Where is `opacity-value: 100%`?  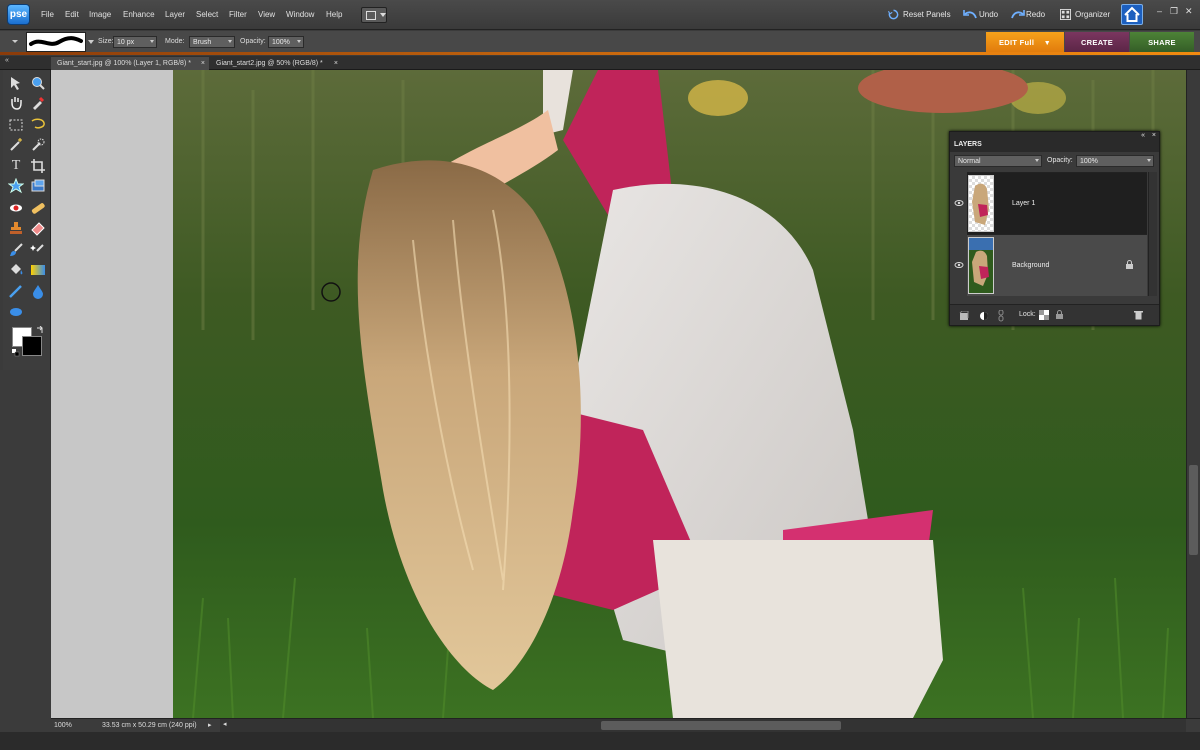 opacity-value: 100% is located at coordinates (281, 42).